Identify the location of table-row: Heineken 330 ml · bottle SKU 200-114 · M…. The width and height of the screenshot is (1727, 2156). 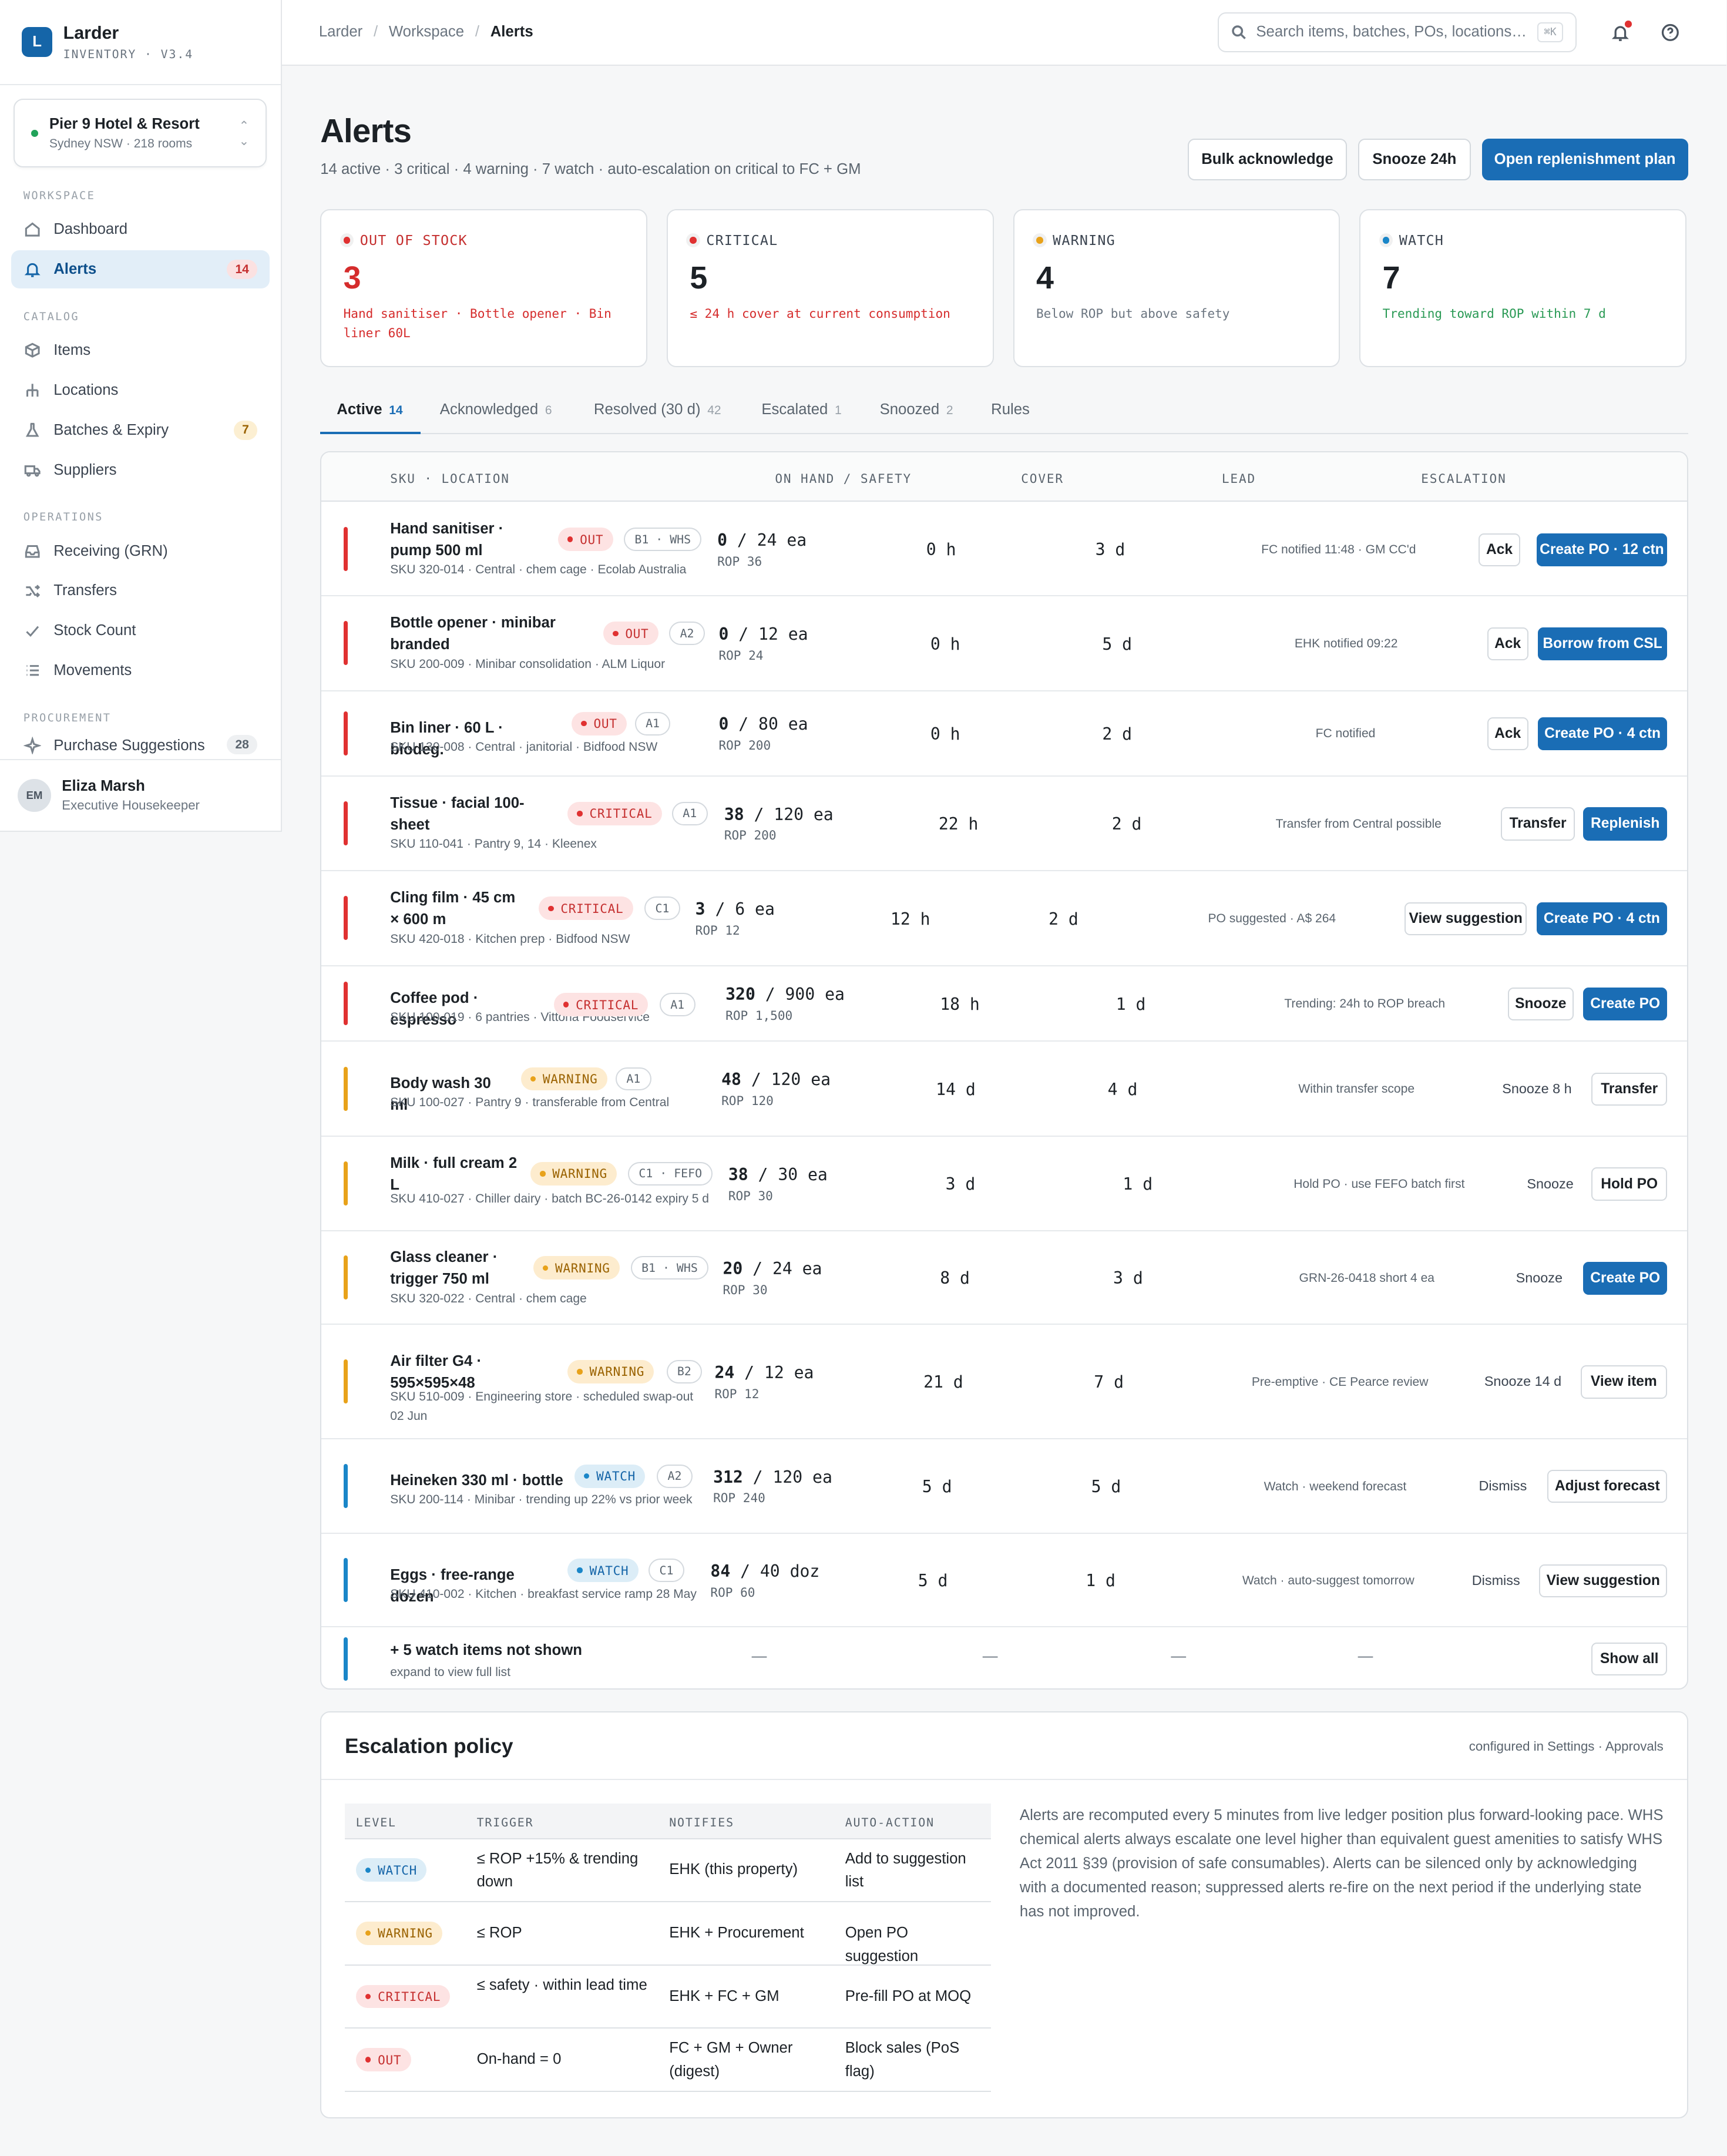
(1004, 1487).